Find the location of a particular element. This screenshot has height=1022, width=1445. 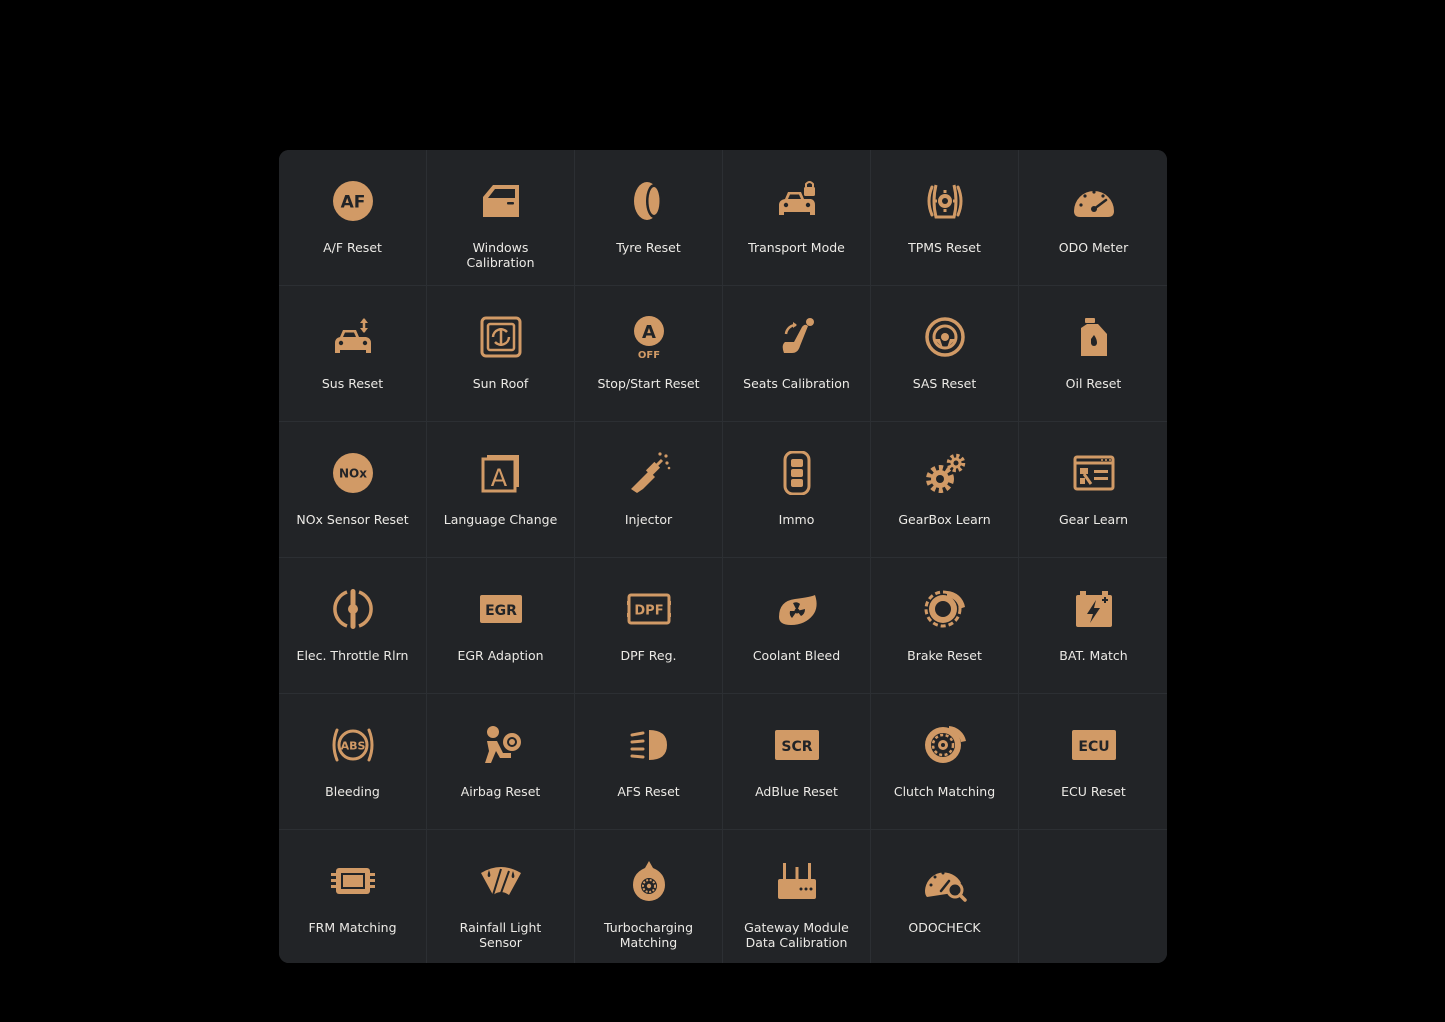

throttle-icon is located at coordinates (353, 609).